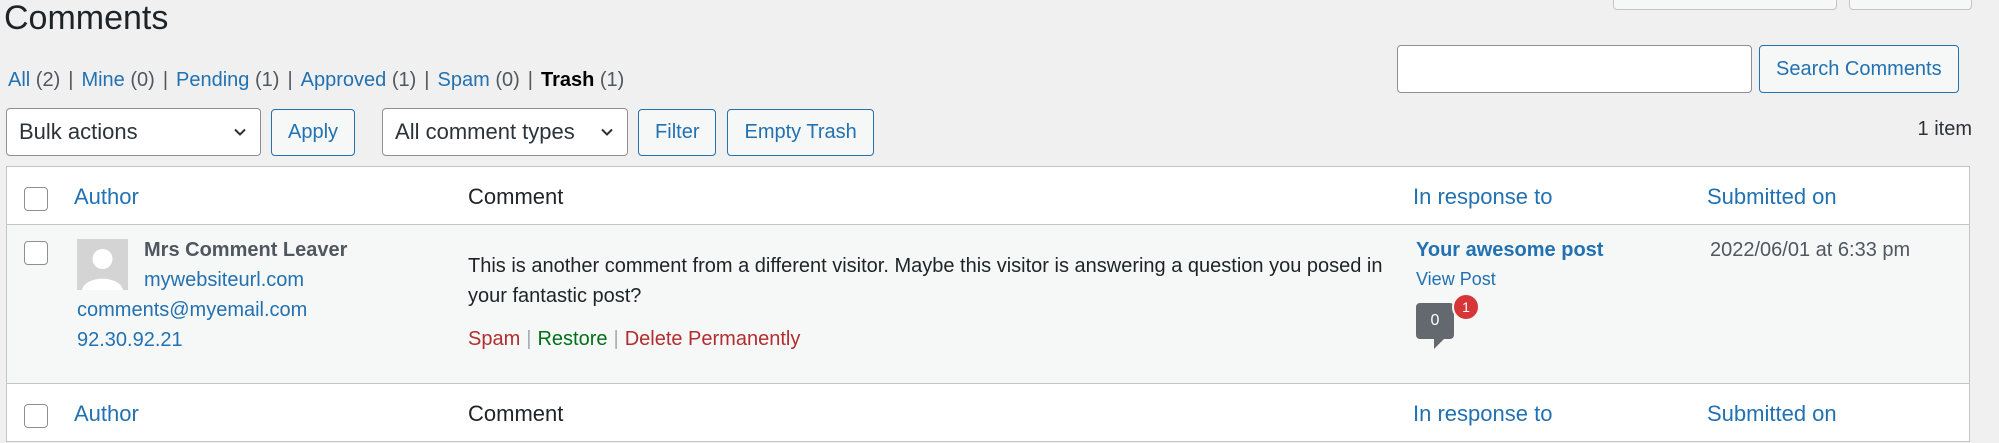 The height and width of the screenshot is (443, 1999). What do you see at coordinates (103, 80) in the screenshot?
I see `filter-mine-label: Mine` at bounding box center [103, 80].